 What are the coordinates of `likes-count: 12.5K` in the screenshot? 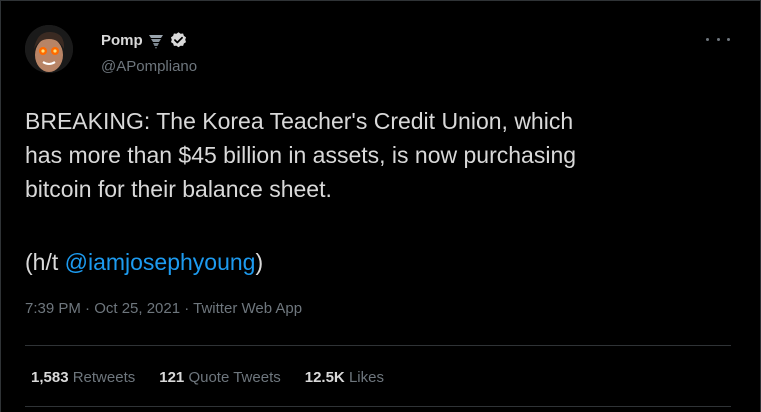 It's located at (324, 377).